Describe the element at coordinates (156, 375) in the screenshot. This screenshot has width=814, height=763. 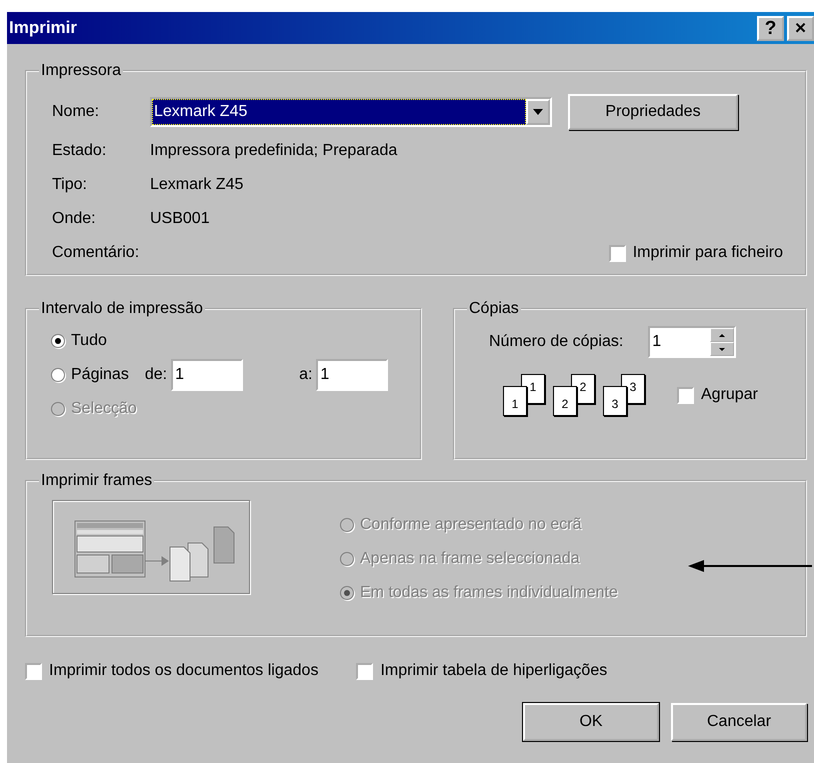
I see `field-label: de:` at that location.